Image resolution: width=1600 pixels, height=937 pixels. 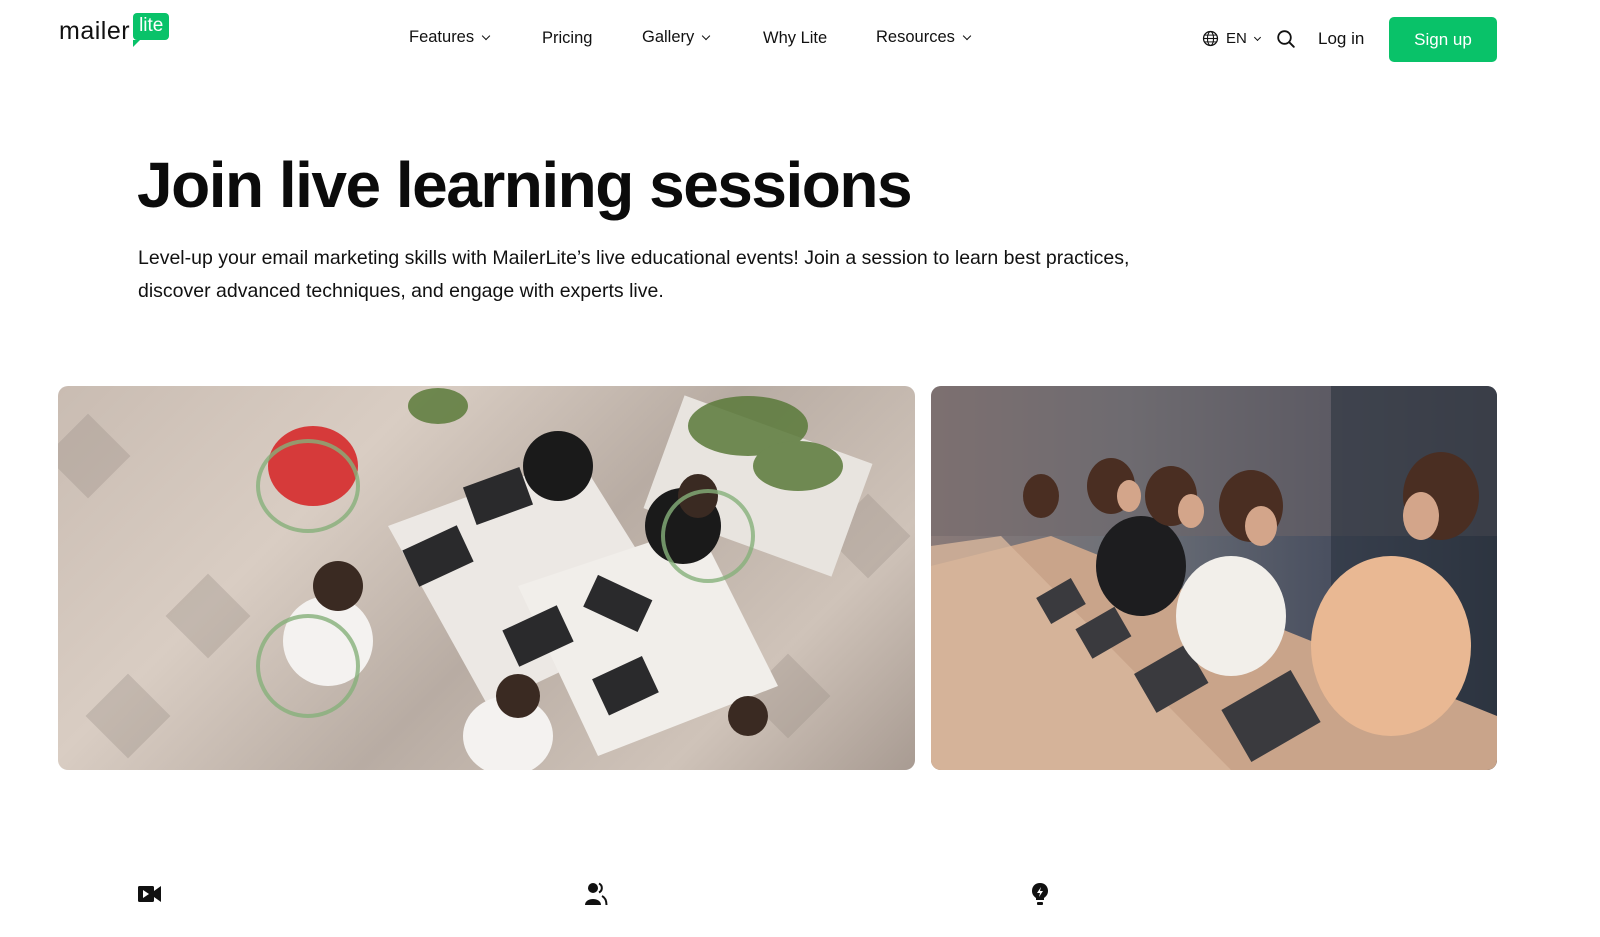 I want to click on user-group-icon, so click(x=596, y=894).